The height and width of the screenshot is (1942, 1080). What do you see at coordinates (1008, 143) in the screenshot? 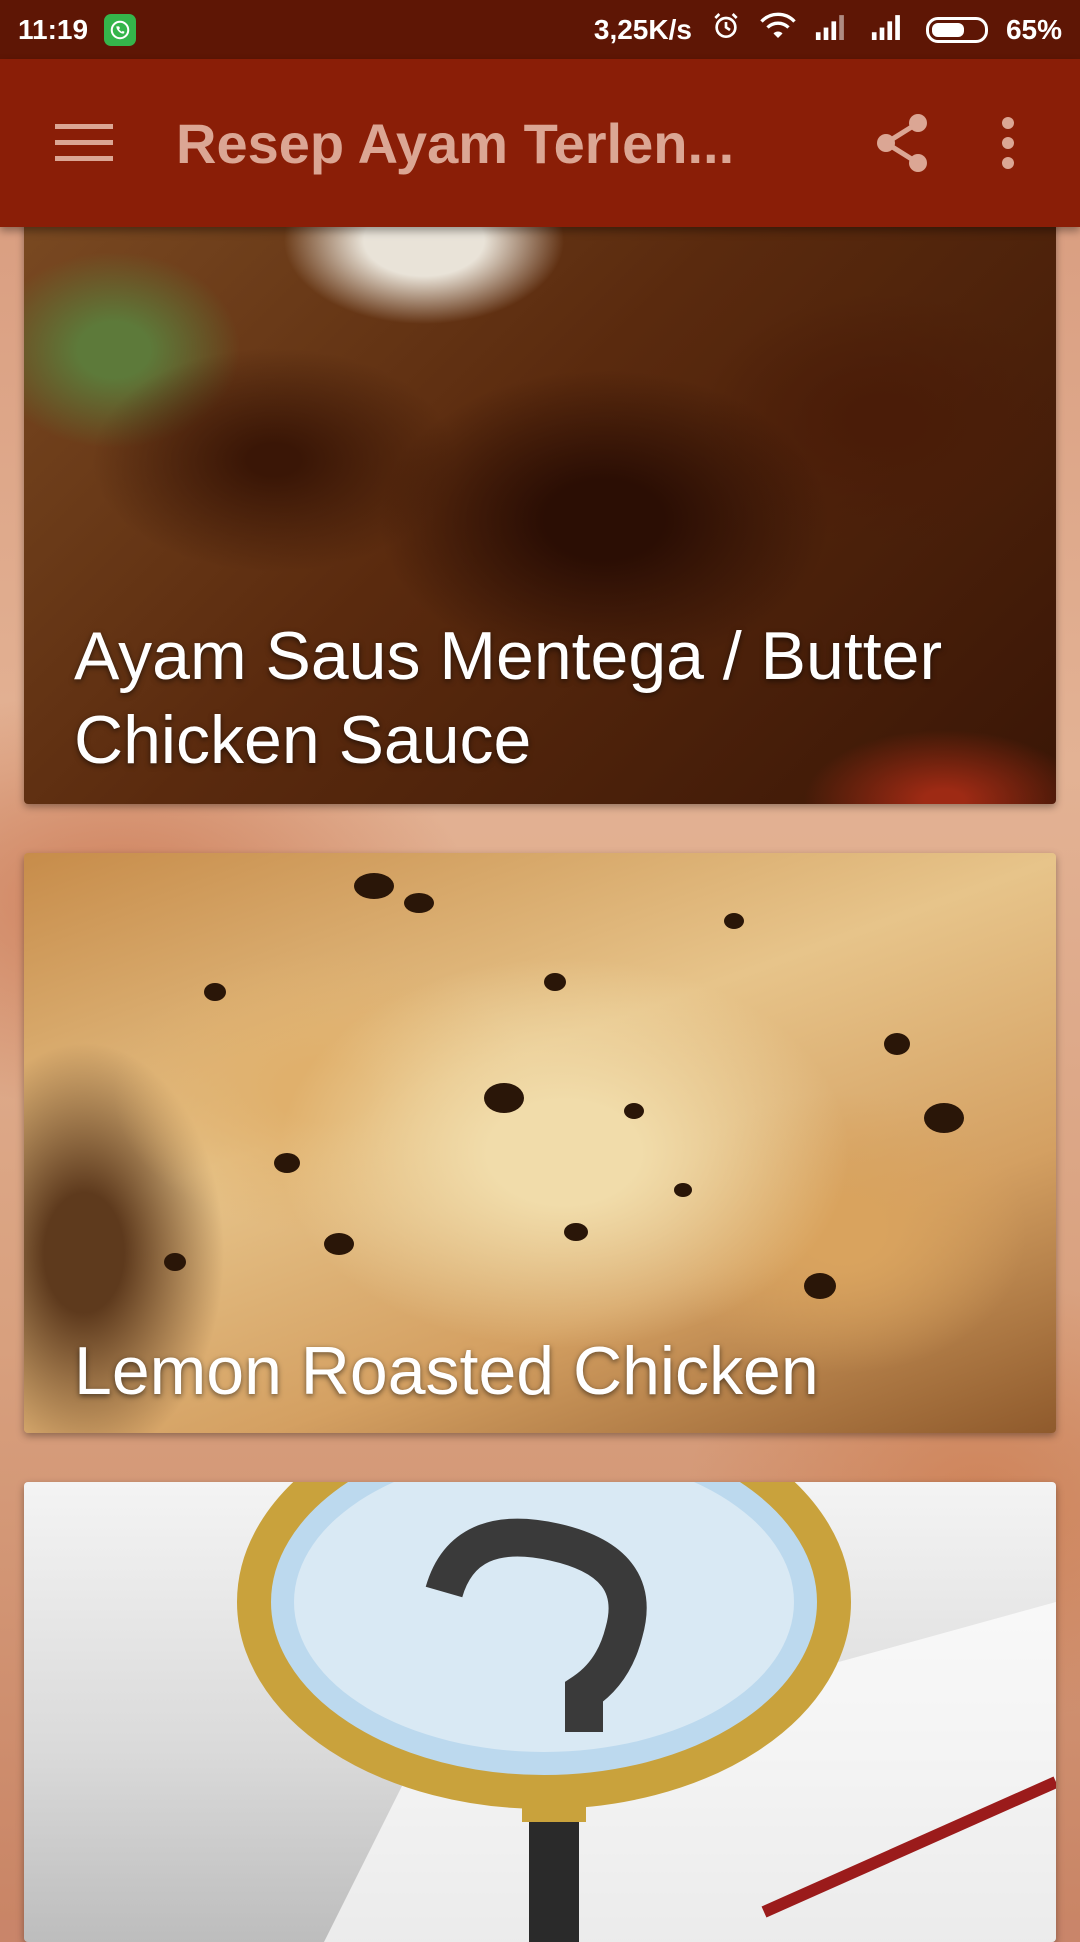
I see `more-vert-icon` at bounding box center [1008, 143].